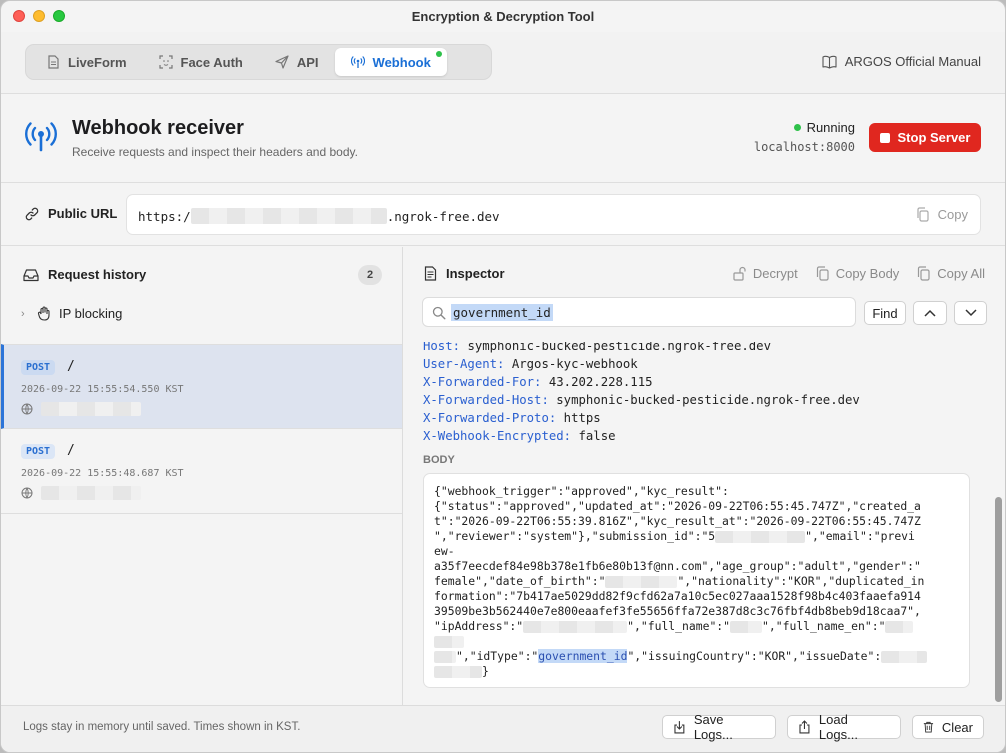 Image resolution: width=1006 pixels, height=753 pixels. I want to click on header-row: X-Forwarded-For: 43.202.228.115, so click(538, 382).